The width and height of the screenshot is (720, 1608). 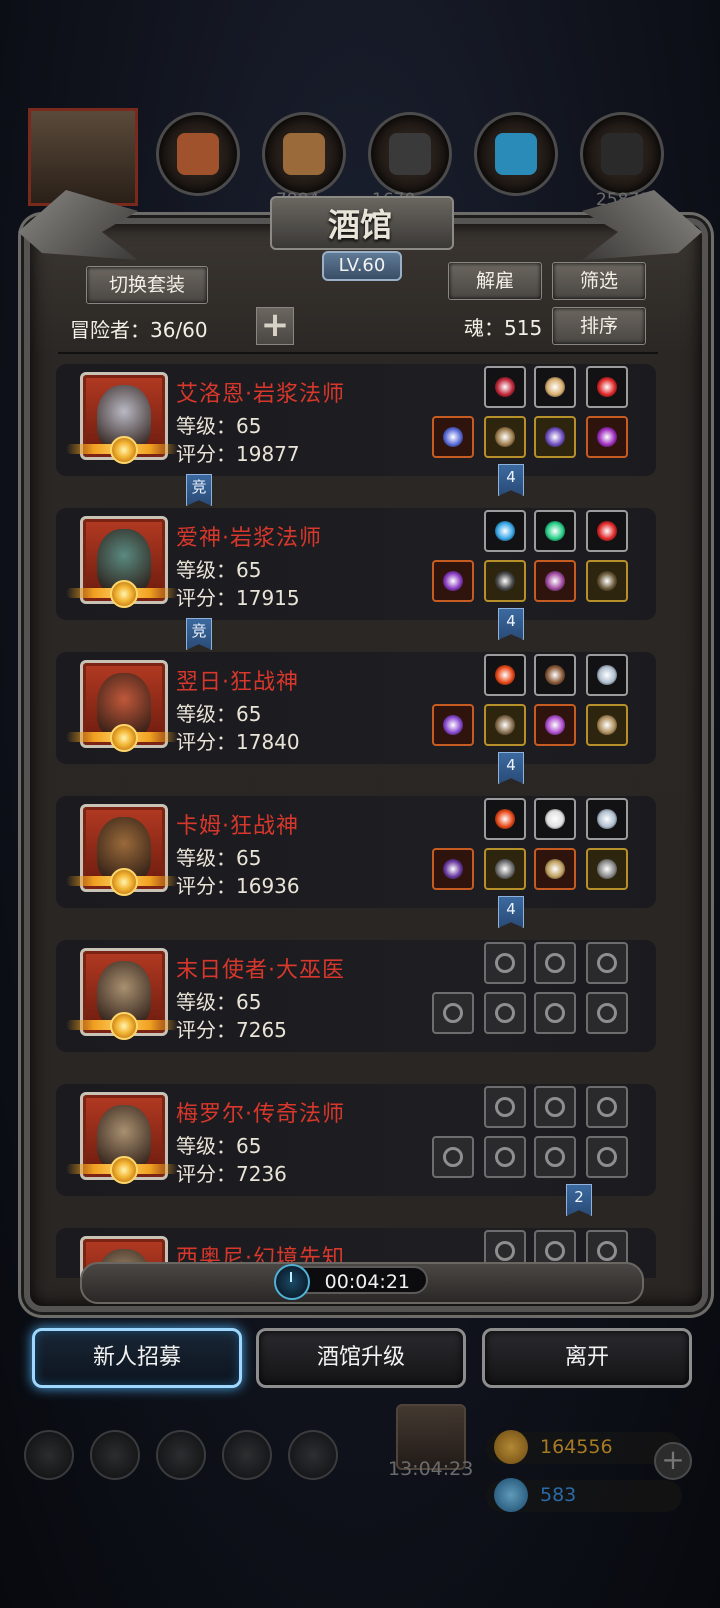 What do you see at coordinates (511, 1495) in the screenshot?
I see `gem-icon` at bounding box center [511, 1495].